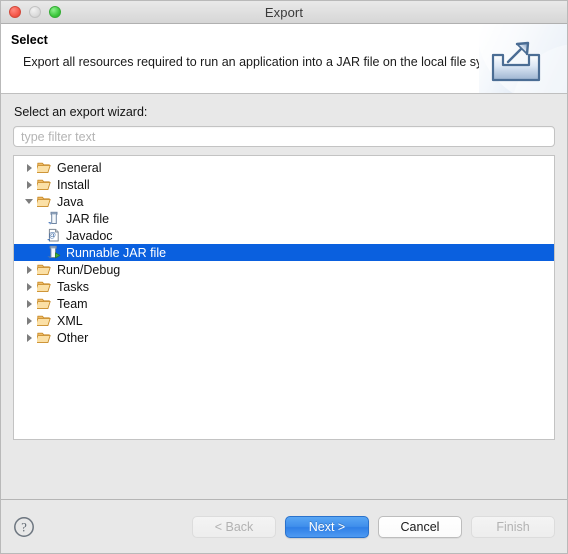  I want to click on filter-input: type filter text, so click(284, 136).